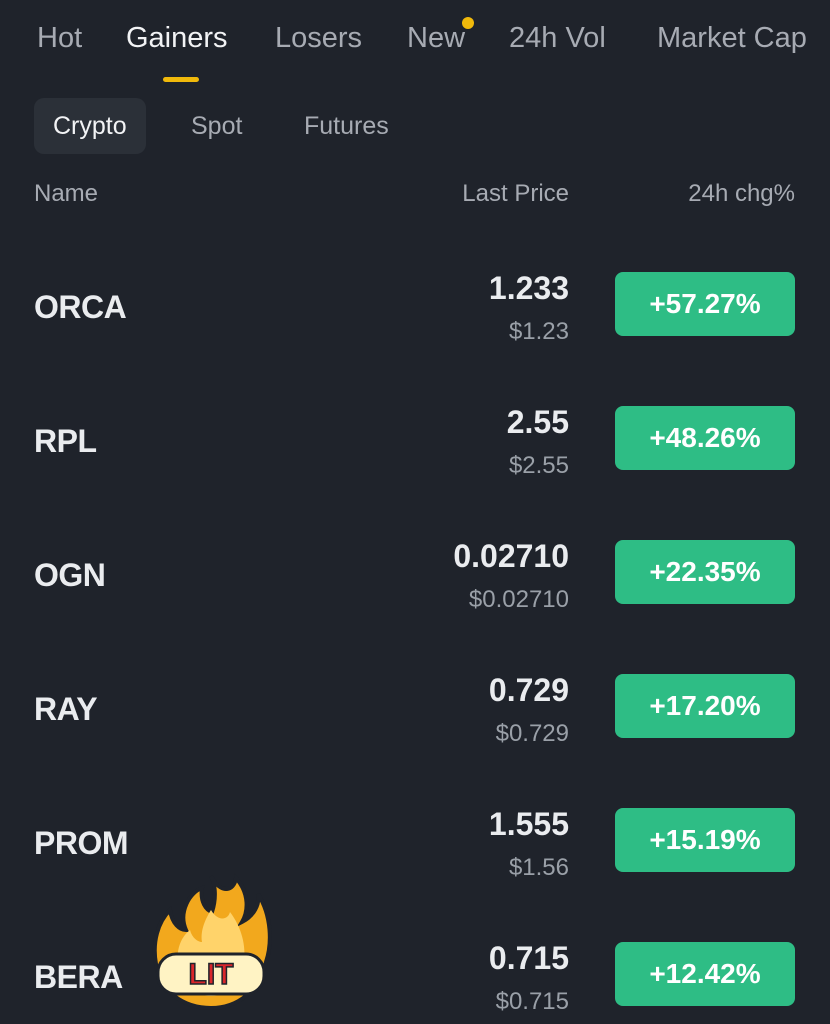 This screenshot has height=1024, width=830. I want to click on subtab-spot: Spot, so click(216, 126).